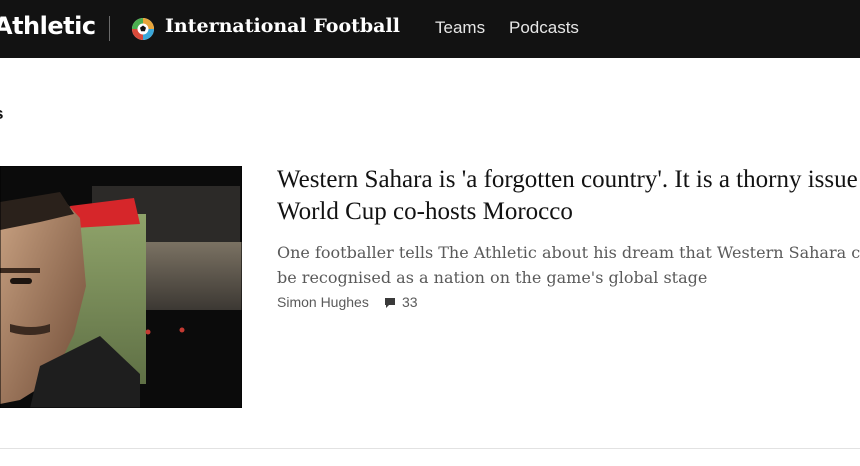 This screenshot has height=466, width=860. What do you see at coordinates (143, 29) in the screenshot?
I see `football-ball-icon` at bounding box center [143, 29].